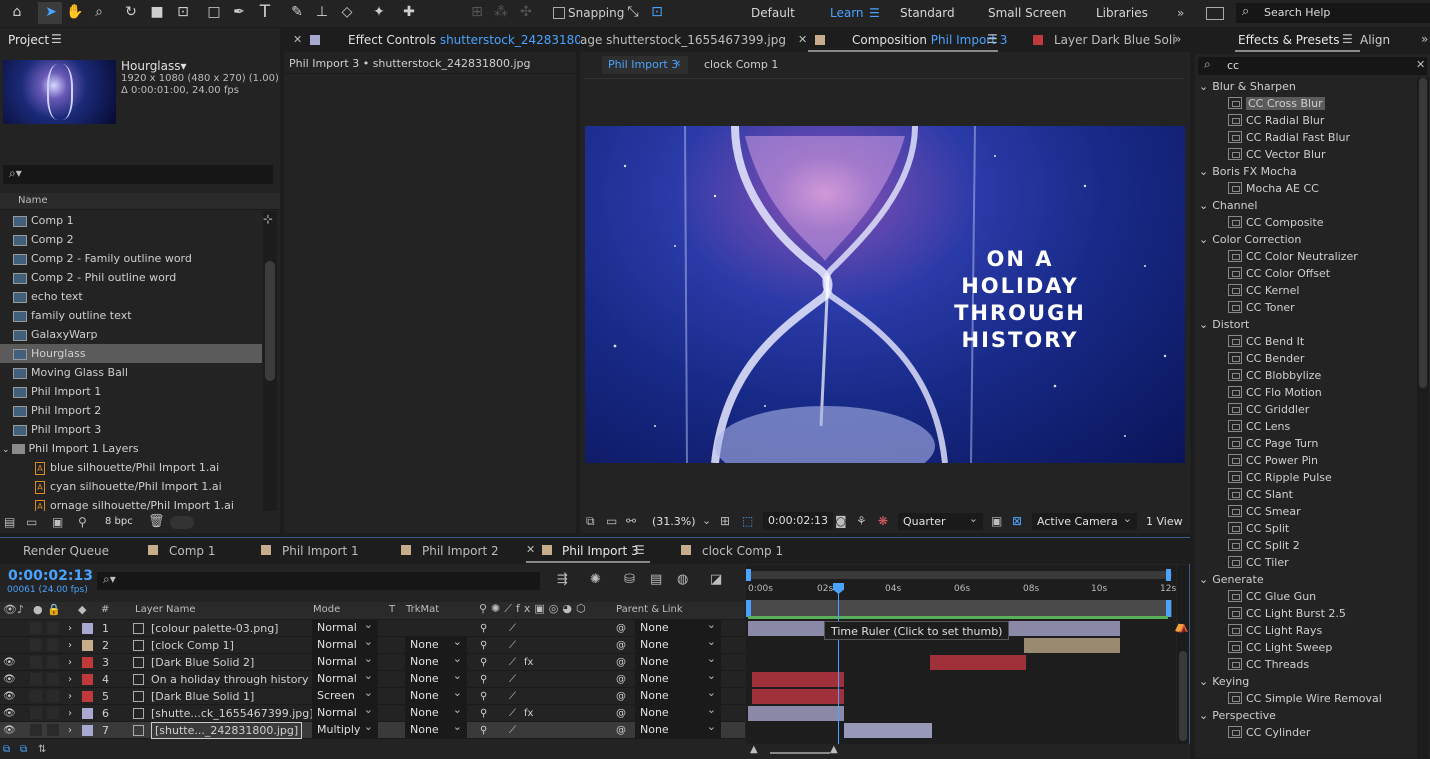 This screenshot has width=1430, height=759. Describe the element at coordinates (1306, 392) in the screenshot. I see `effect-item: CC Flo Motion` at that location.